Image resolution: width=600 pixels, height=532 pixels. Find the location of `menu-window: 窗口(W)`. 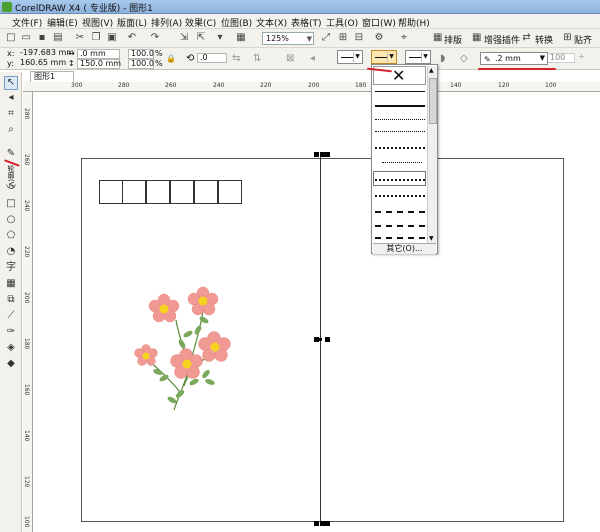

menu-window: 窗口(W) is located at coordinates (379, 22).